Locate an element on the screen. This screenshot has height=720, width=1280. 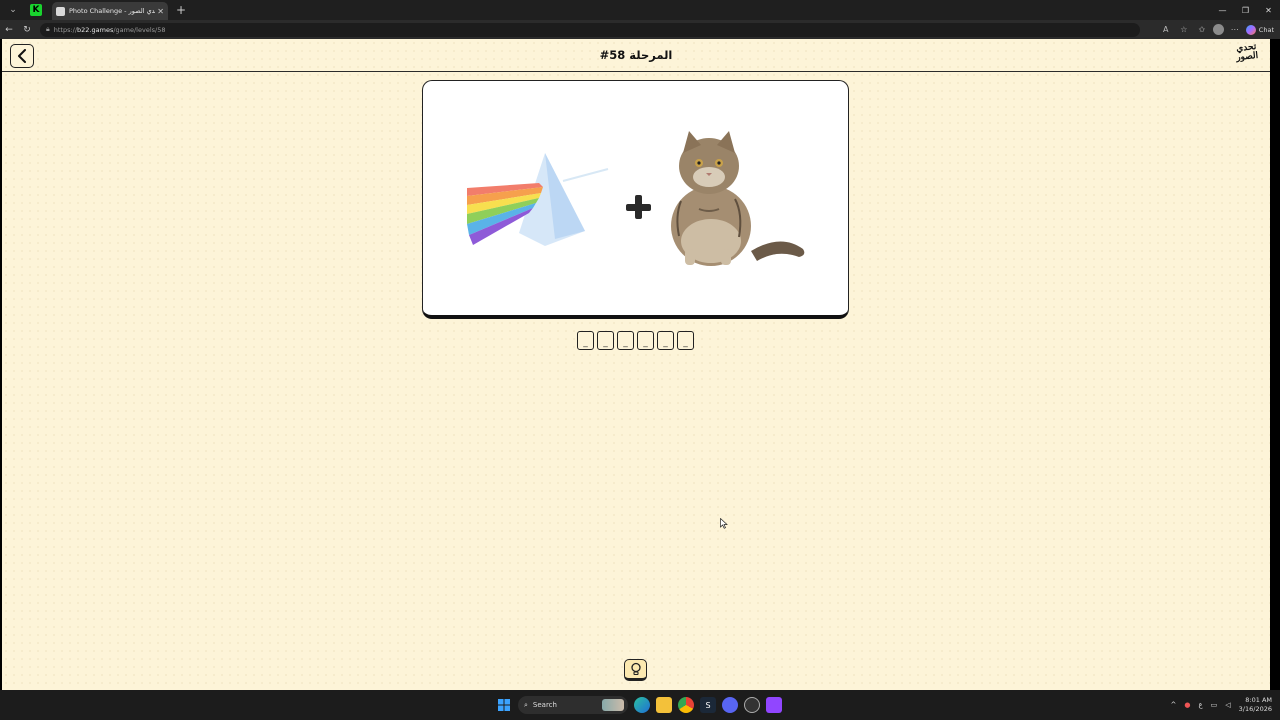
window-controls: — ❐ ✕ is located at coordinates (1245, 10).